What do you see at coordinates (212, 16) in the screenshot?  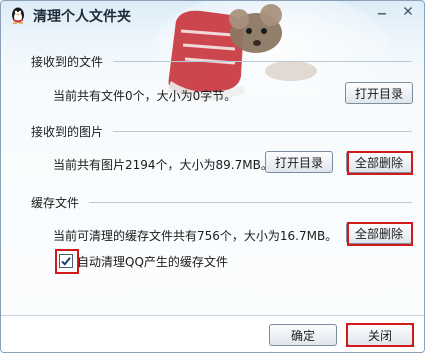 I see `title-bar: 清理个人文件夹` at bounding box center [212, 16].